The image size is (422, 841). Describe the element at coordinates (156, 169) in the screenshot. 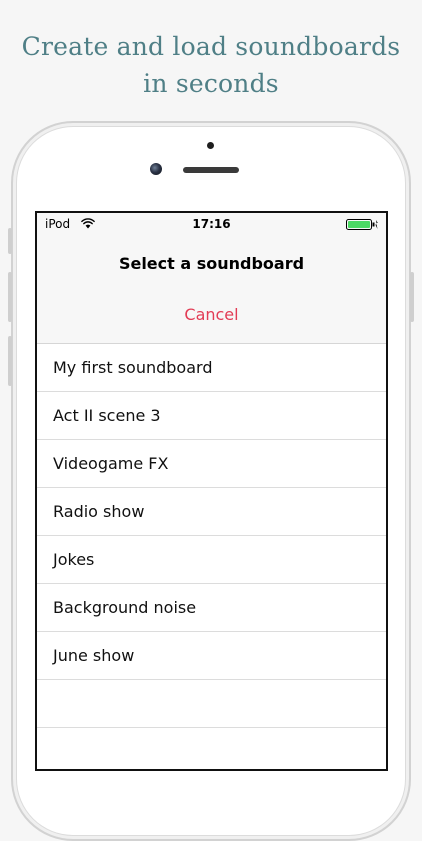

I see `front-camera` at that location.